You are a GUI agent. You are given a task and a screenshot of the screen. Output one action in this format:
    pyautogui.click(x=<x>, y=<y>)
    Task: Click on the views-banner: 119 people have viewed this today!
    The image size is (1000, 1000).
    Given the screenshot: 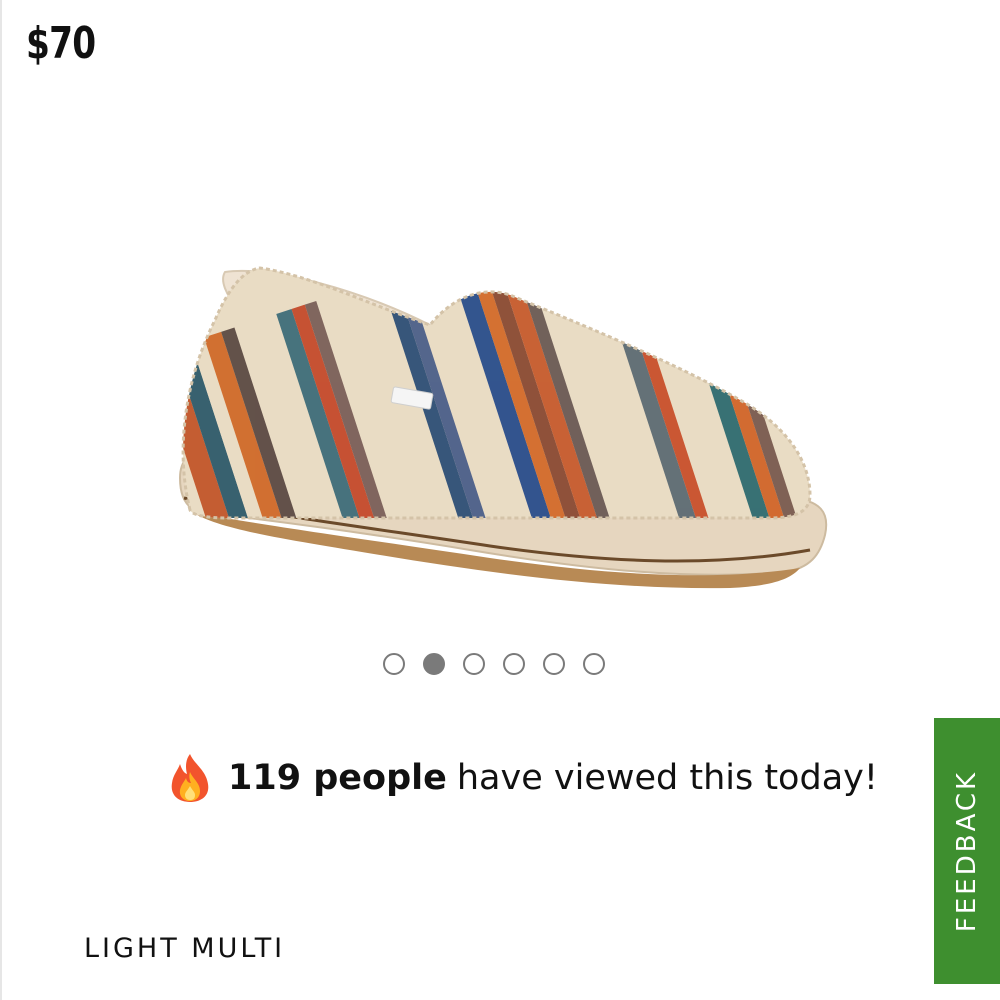 What is the action you would take?
    pyautogui.click(x=522, y=778)
    